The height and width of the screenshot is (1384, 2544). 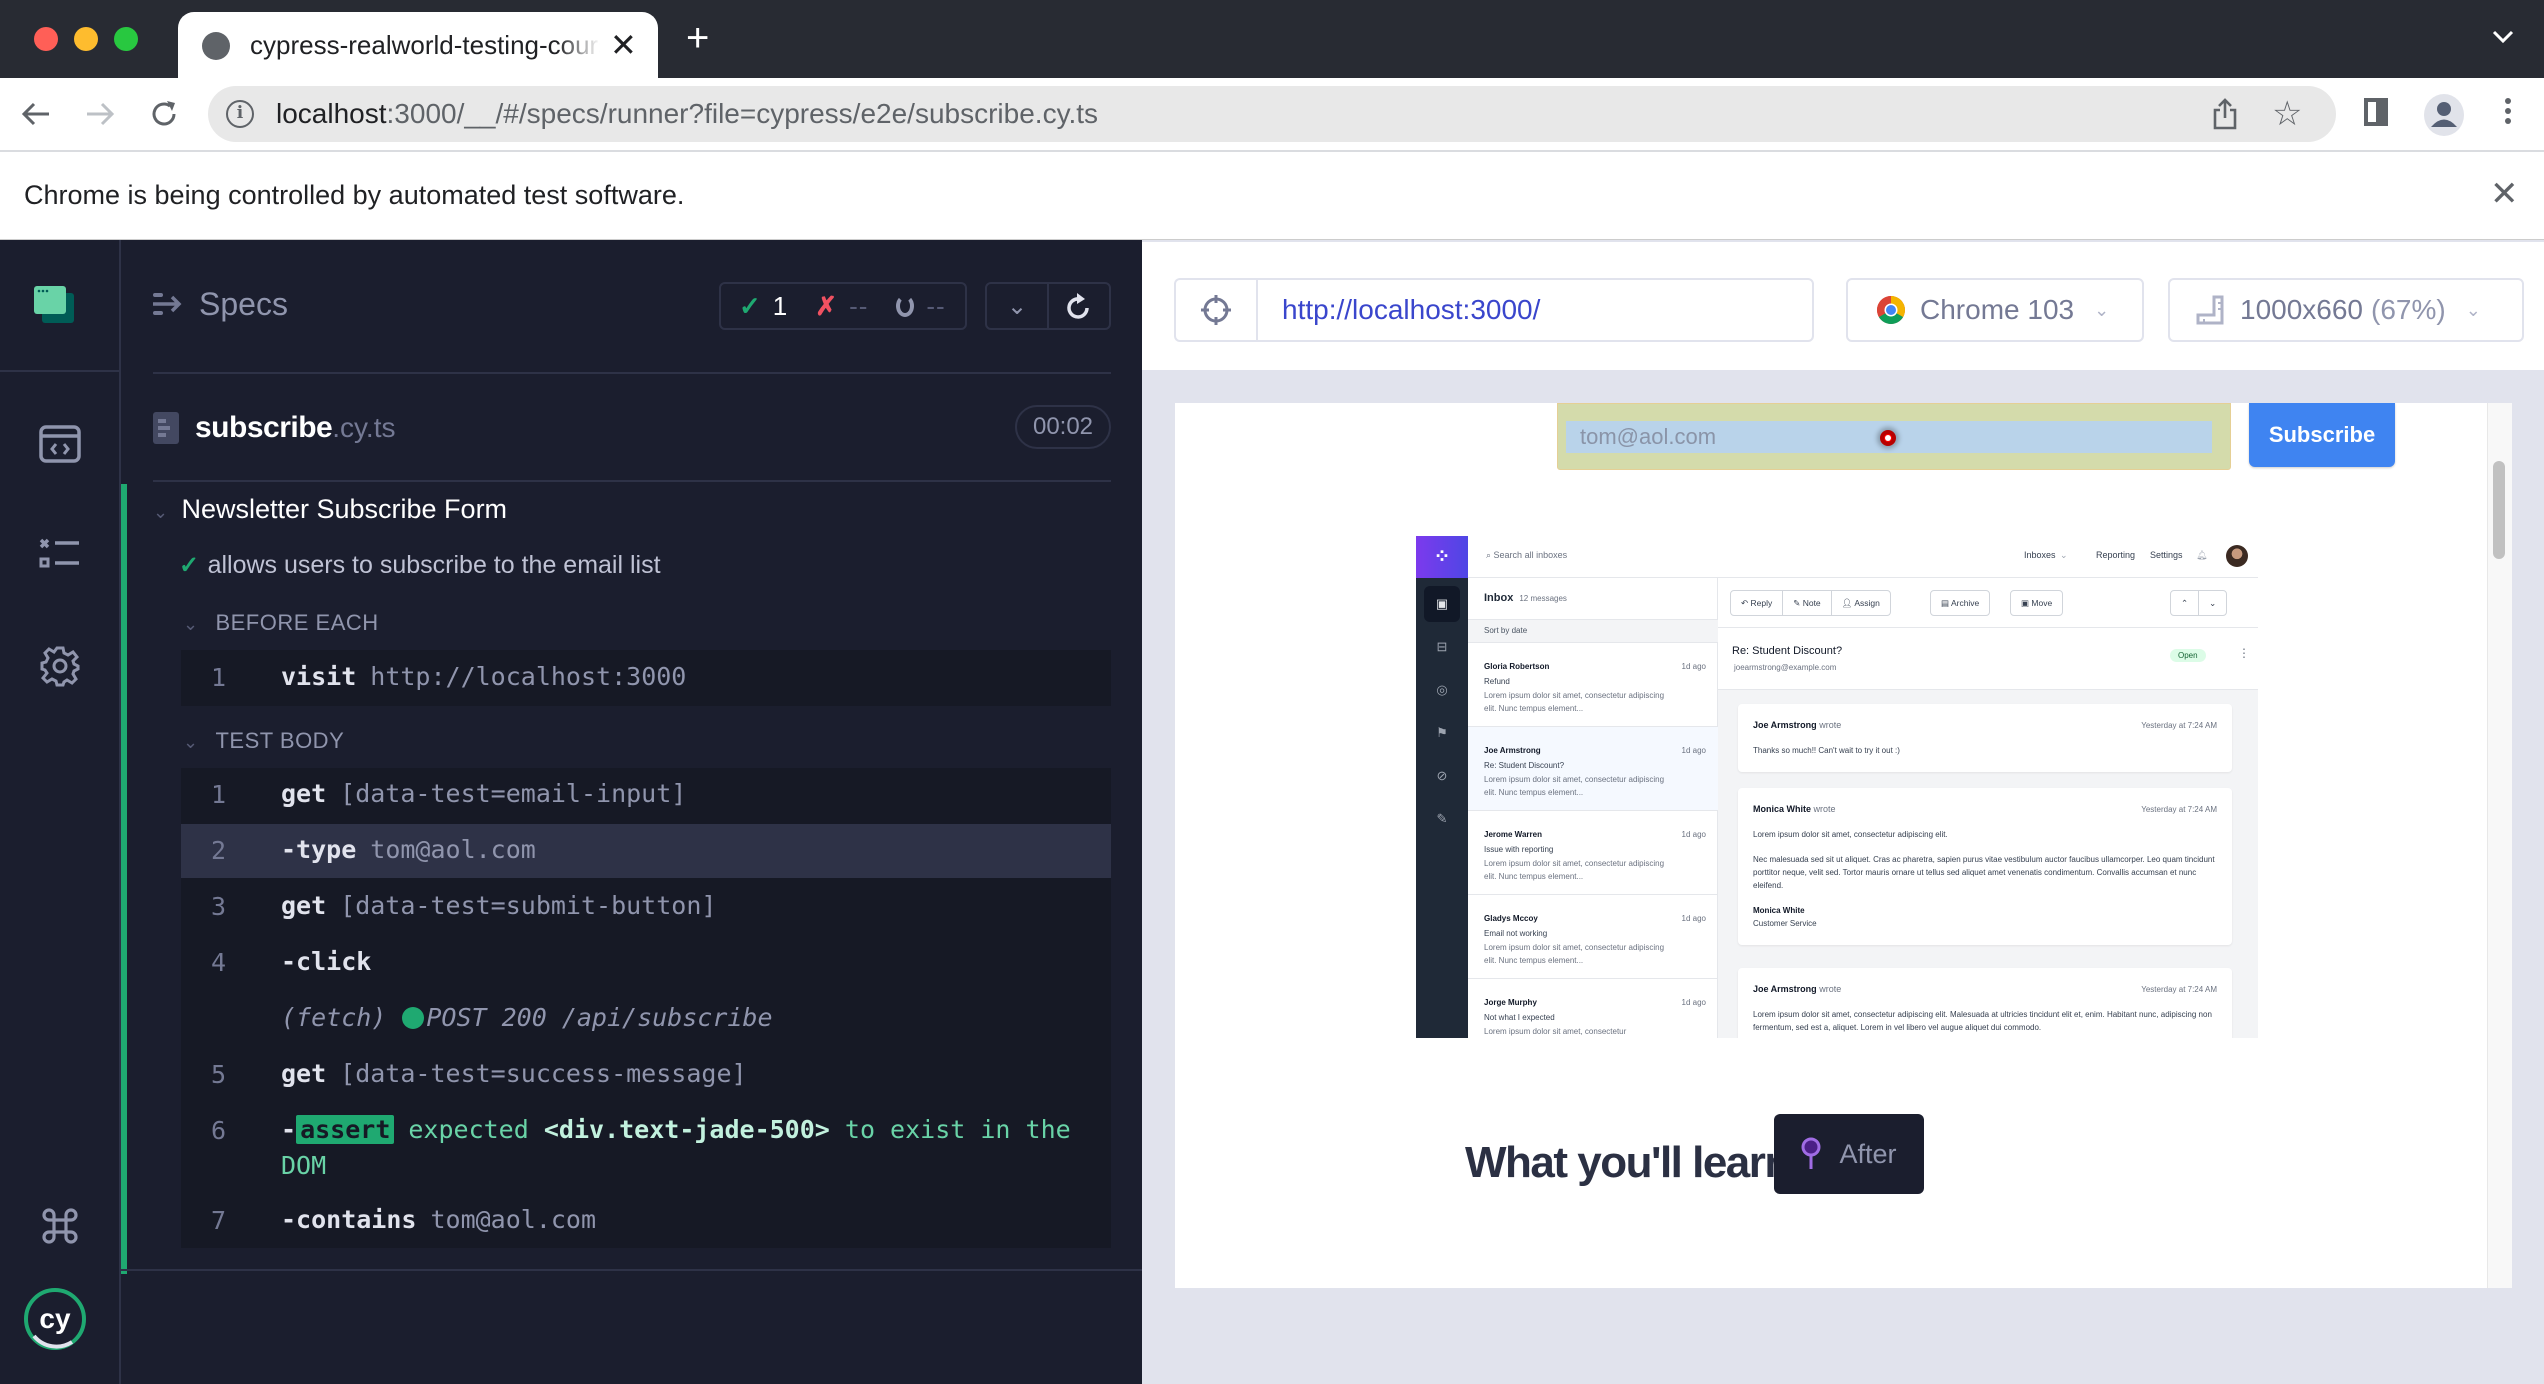 I want to click on passed-count: 1, so click(x=780, y=305).